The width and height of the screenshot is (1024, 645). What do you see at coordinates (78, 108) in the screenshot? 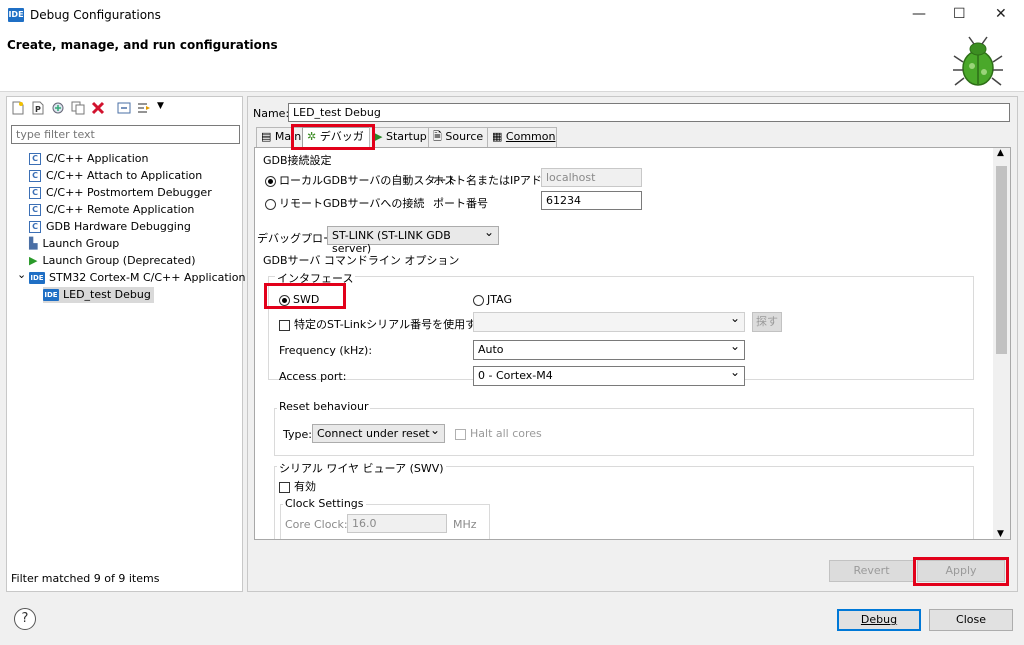
I see `duplicate-config-icon` at bounding box center [78, 108].